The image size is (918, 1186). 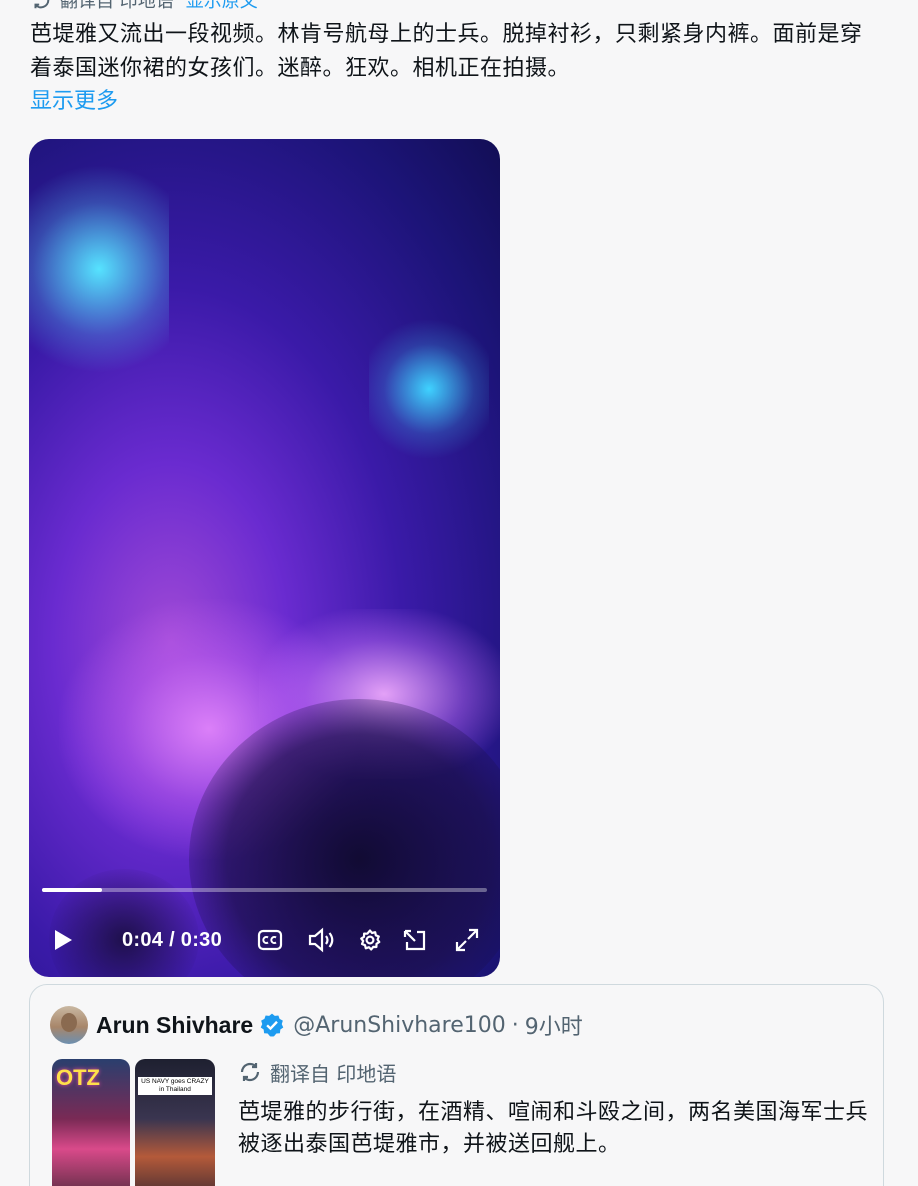 I want to click on captions-button, so click(x=270, y=940).